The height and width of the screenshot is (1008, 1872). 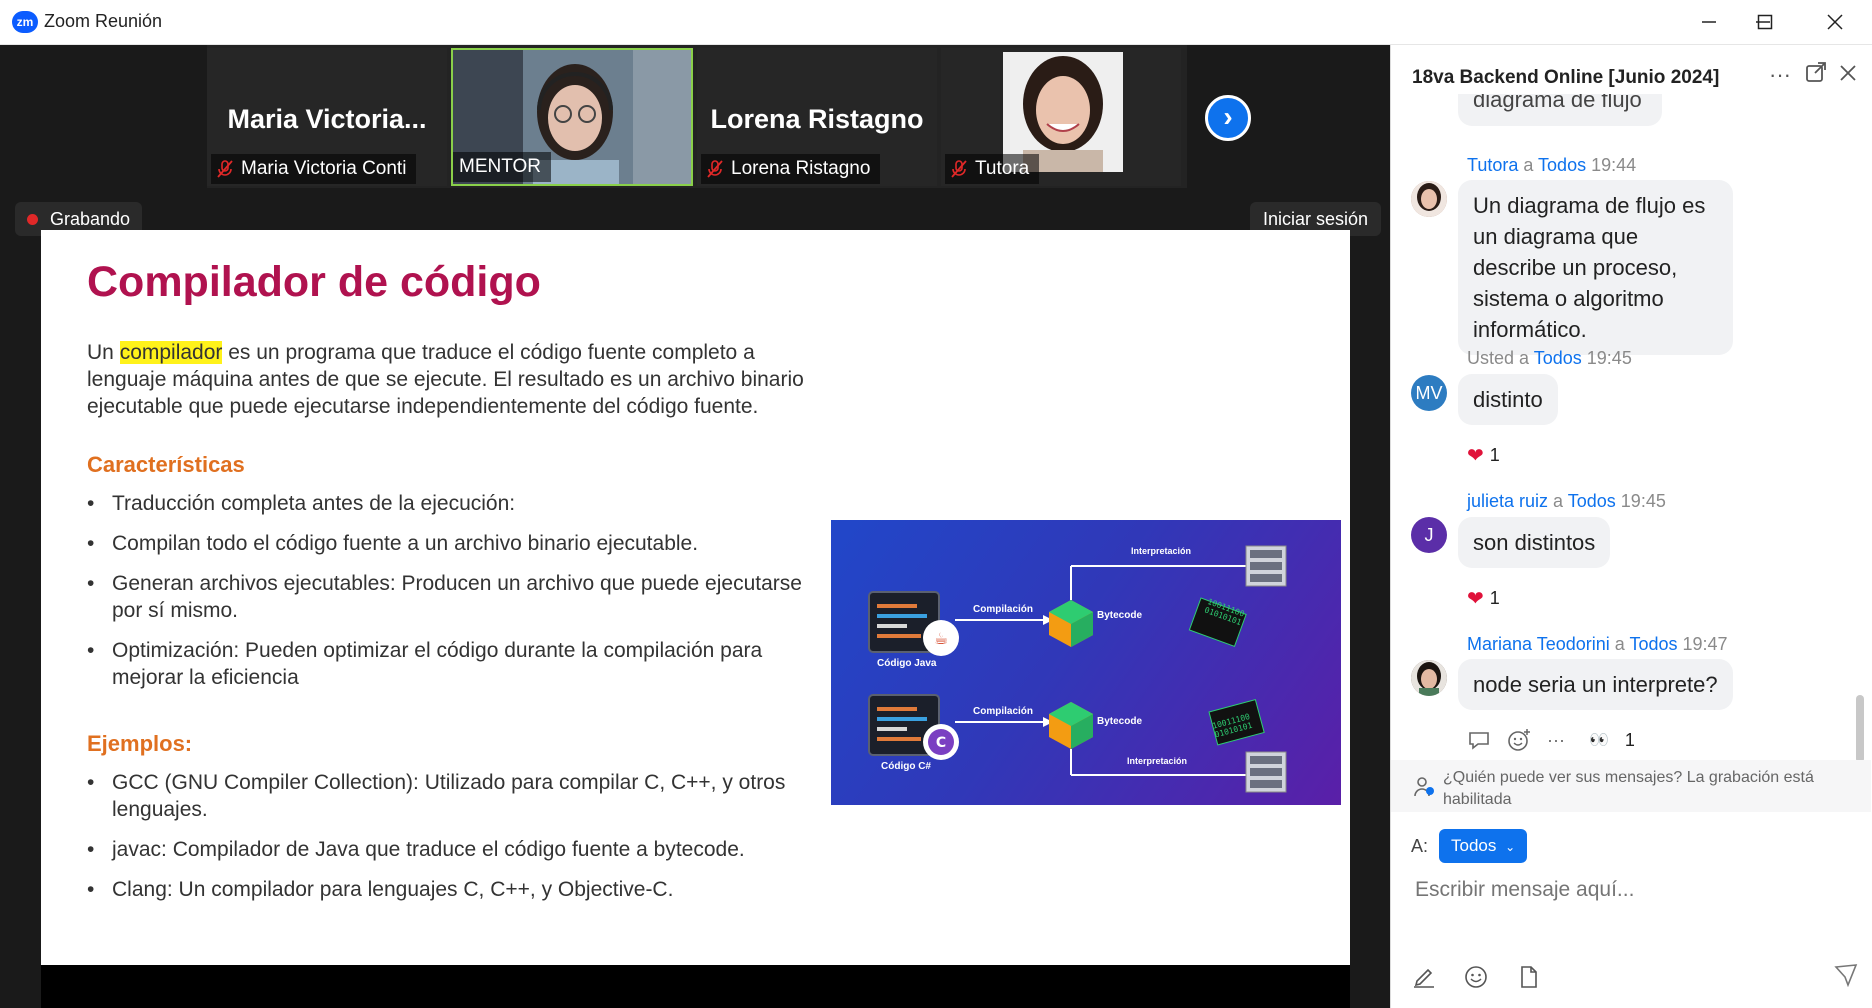 I want to click on more-icon: ···, so click(x=1556, y=740).